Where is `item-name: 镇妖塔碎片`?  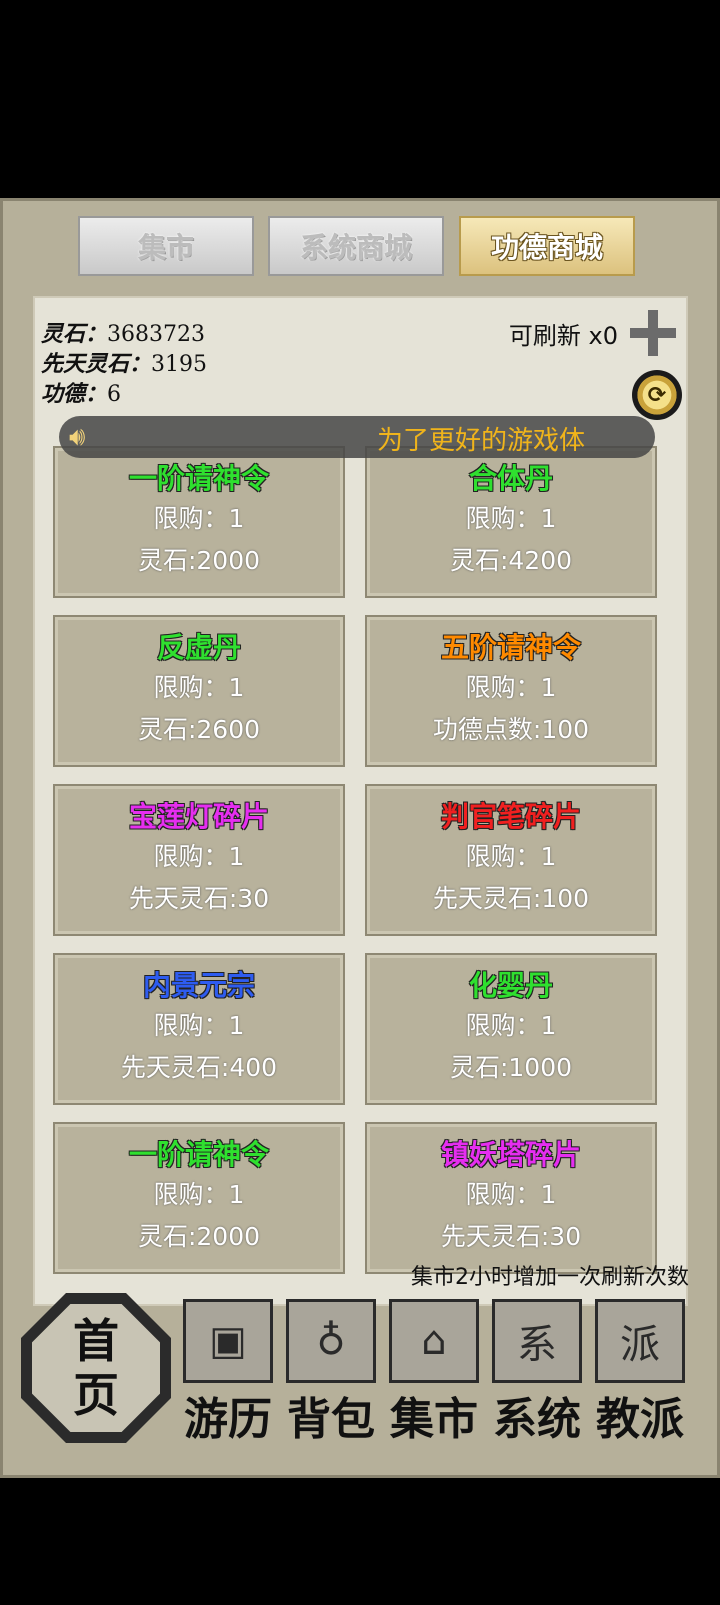
item-name: 镇妖塔碎片 is located at coordinates (510, 1154).